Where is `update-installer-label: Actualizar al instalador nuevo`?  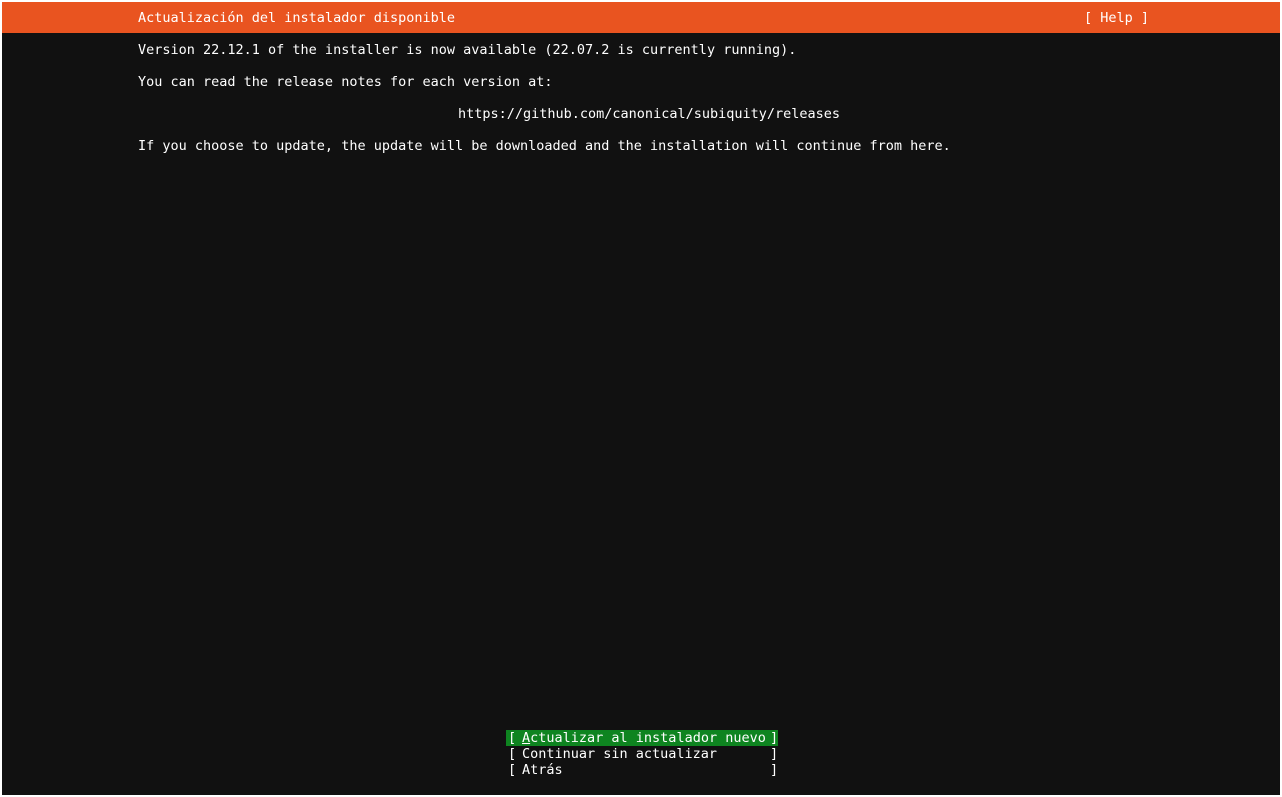
update-installer-label: Actualizar al instalador nuevo is located at coordinates (644, 738).